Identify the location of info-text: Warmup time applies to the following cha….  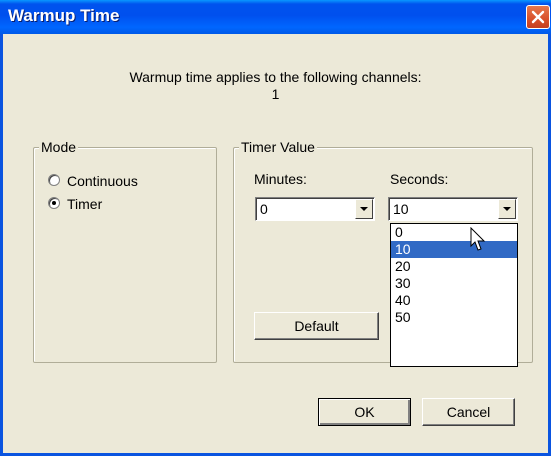
(275, 77).